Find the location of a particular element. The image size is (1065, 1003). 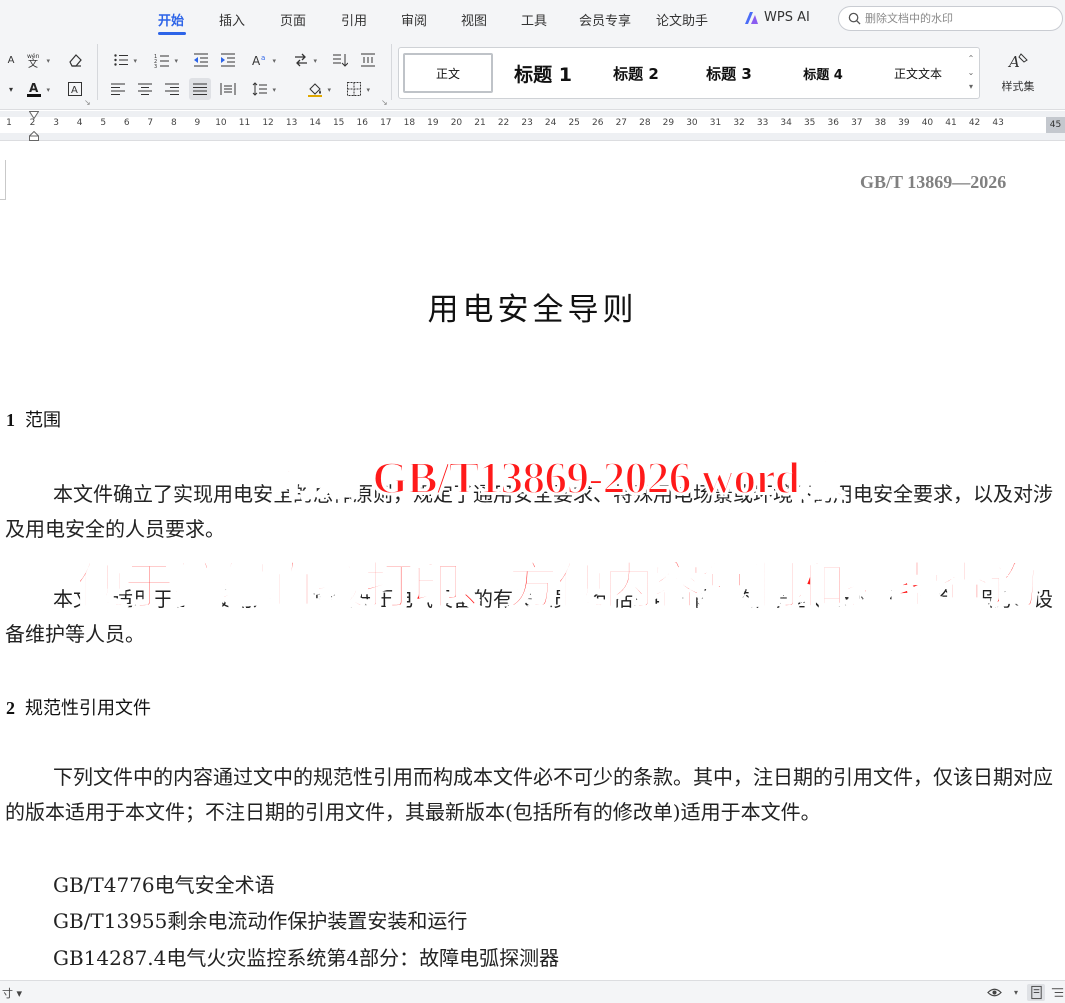

search-input is located at coordinates (957, 18).